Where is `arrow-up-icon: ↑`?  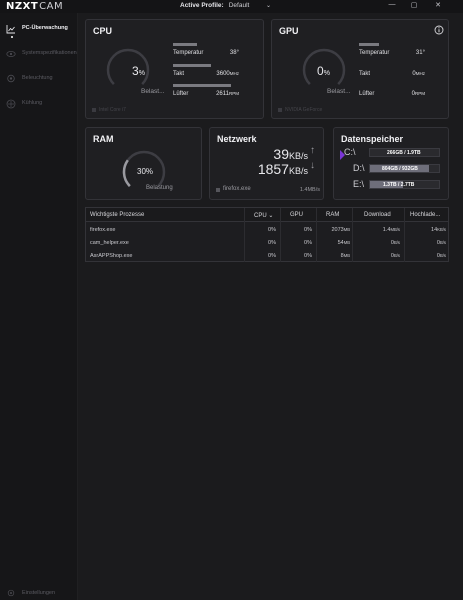
arrow-up-icon: ↑ is located at coordinates (312, 150).